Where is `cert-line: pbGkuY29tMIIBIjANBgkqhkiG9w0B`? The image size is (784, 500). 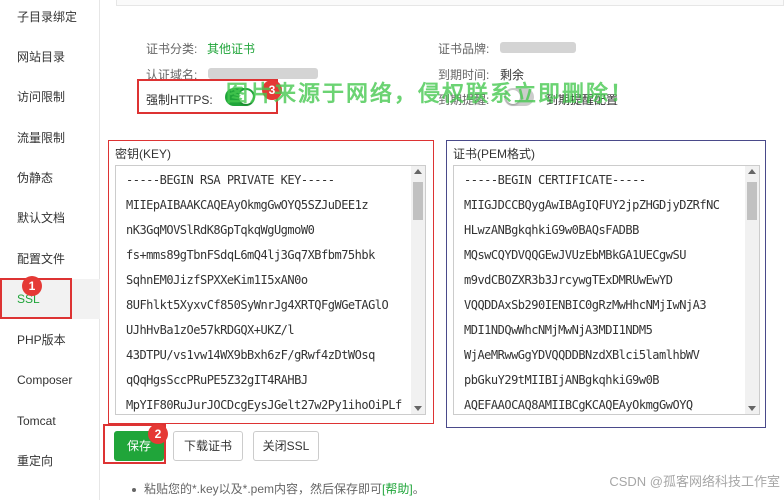
cert-line: pbGkuY29tMIIBIjANBgkqhkiG9w0B is located at coordinates (562, 380).